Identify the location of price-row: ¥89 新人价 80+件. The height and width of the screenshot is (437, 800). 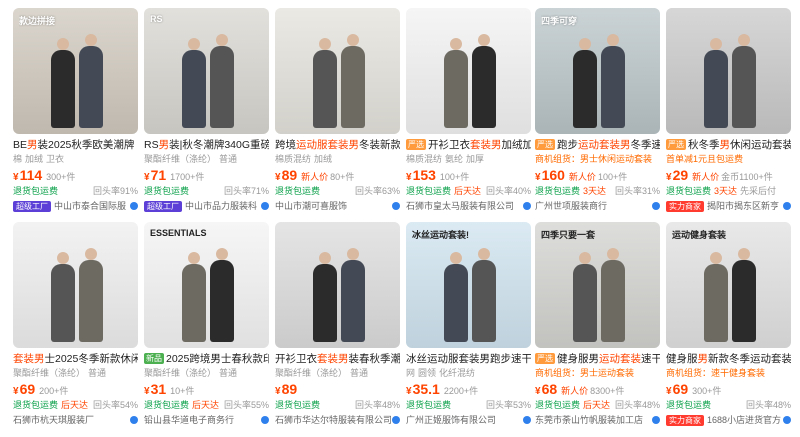
(337, 175).